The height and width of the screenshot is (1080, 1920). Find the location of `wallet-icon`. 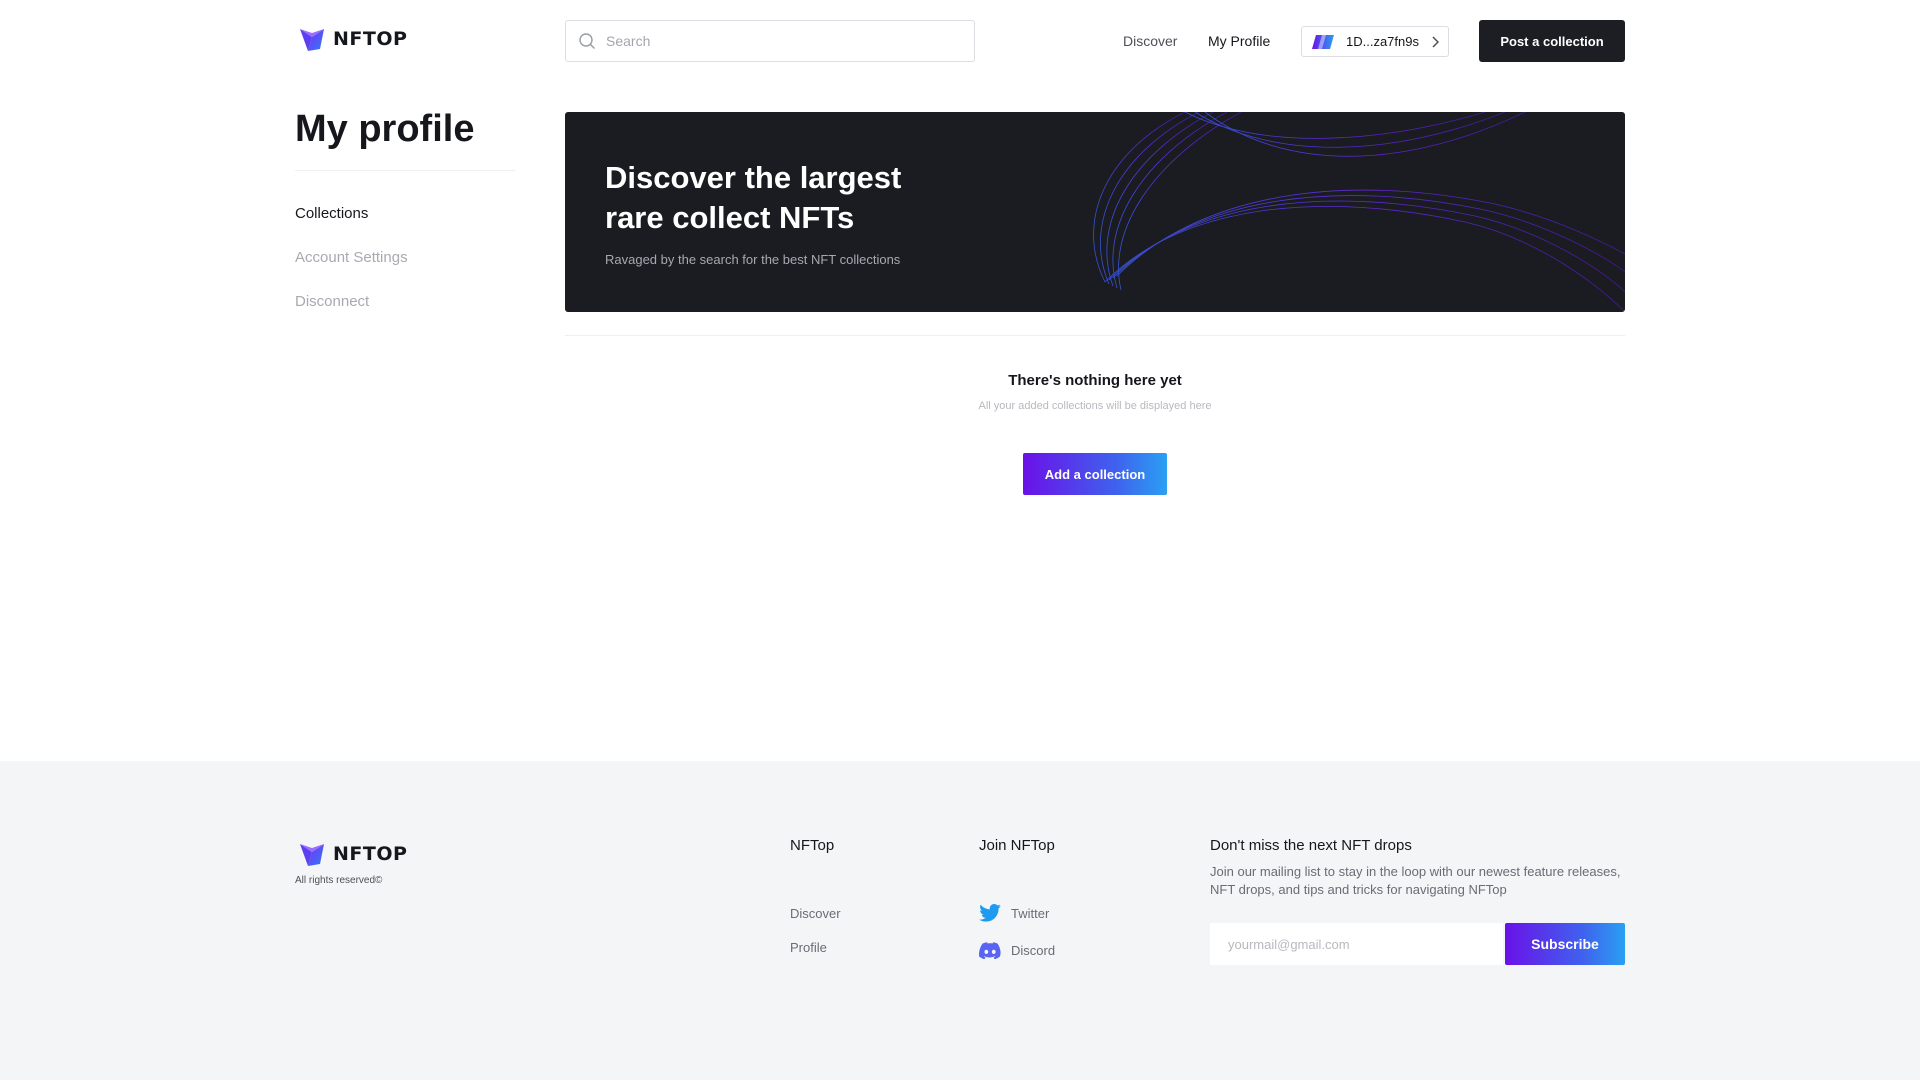

wallet-icon is located at coordinates (1323, 41).